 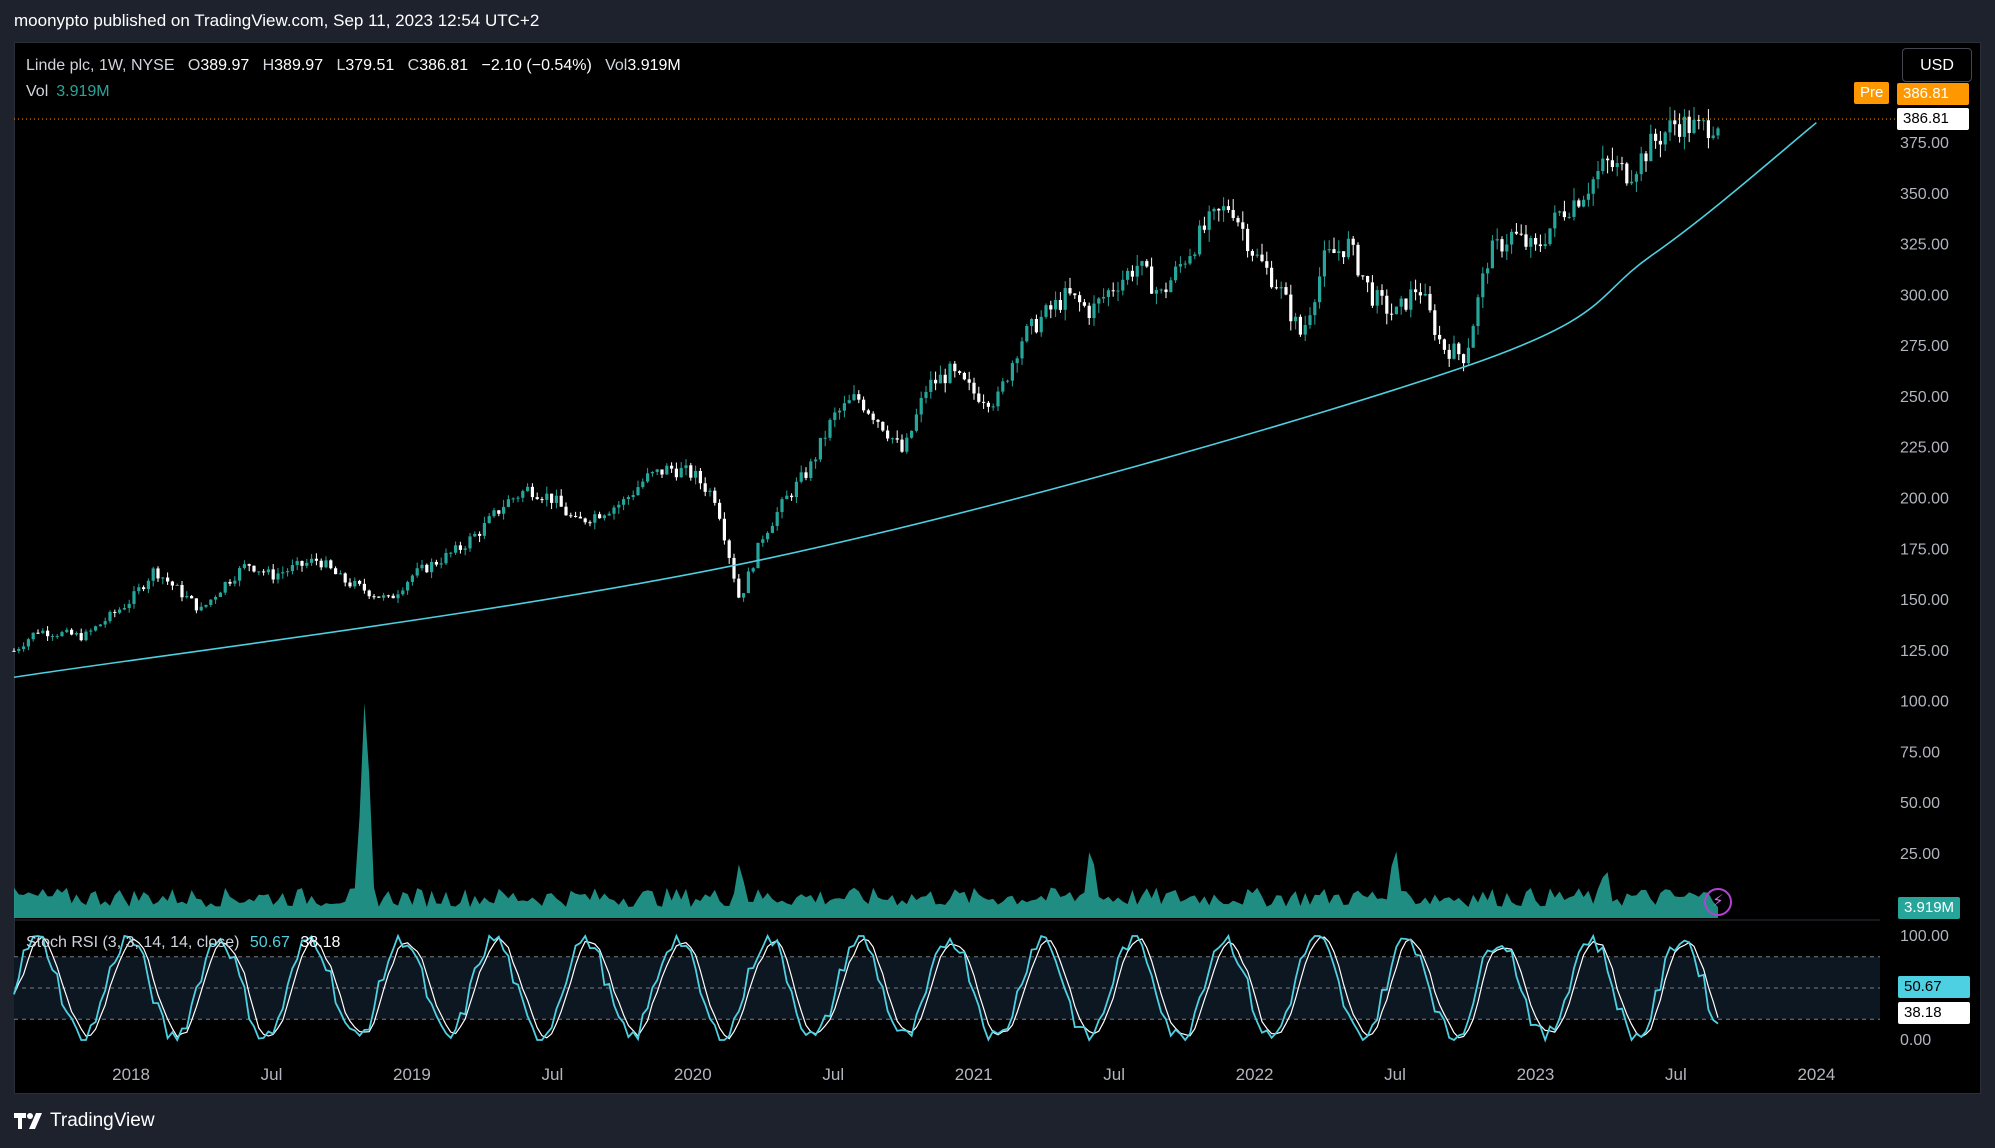 I want to click on tradingview-logo: TradingView, so click(x=84, y=1121).